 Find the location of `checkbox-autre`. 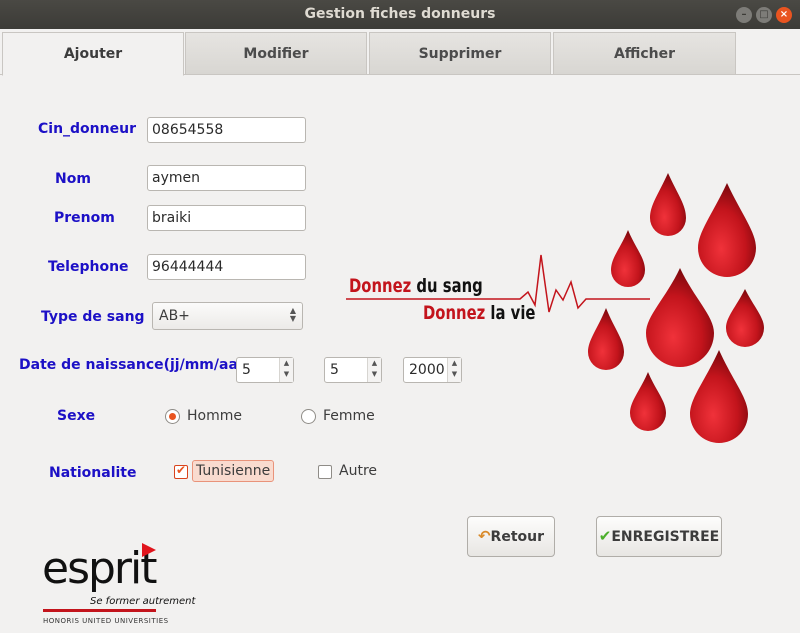

checkbox-autre is located at coordinates (325, 472).